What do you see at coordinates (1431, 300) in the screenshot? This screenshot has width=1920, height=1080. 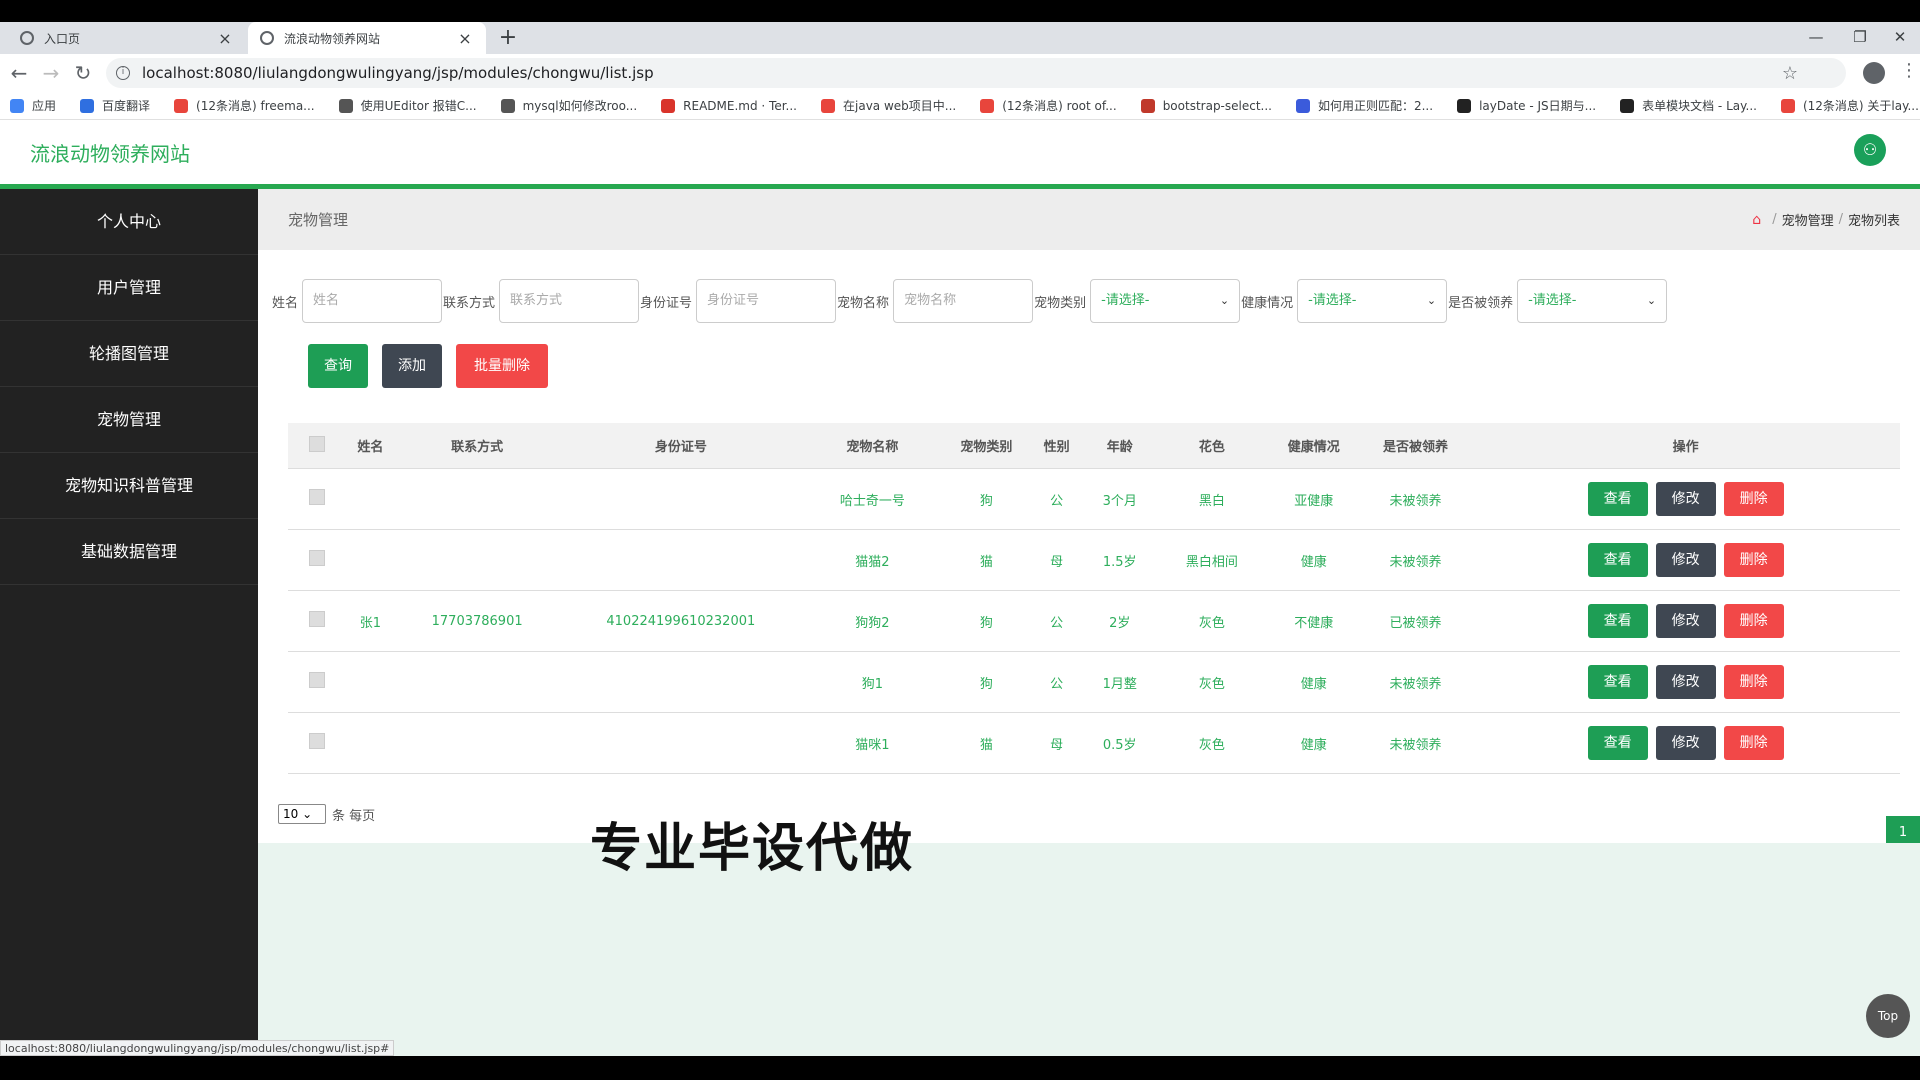 I see `chevron-down-icon: ⌄` at bounding box center [1431, 300].